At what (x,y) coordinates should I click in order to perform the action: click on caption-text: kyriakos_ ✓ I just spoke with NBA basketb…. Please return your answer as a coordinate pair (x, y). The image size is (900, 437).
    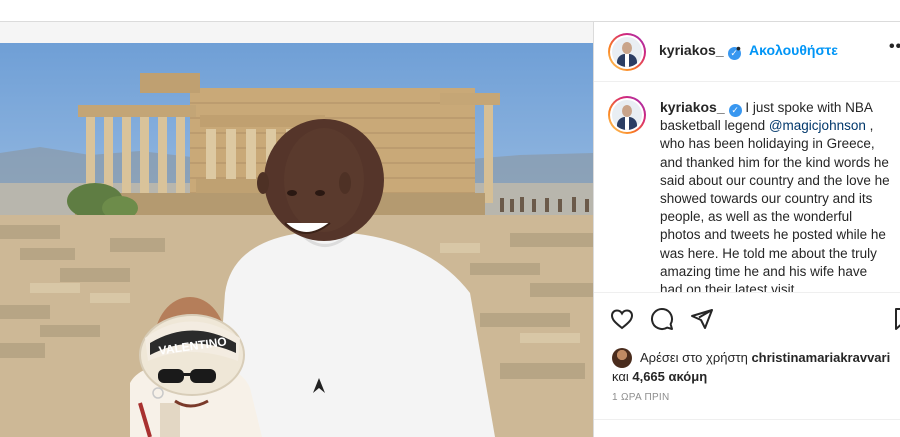
    Looking at the image, I should click on (776, 195).